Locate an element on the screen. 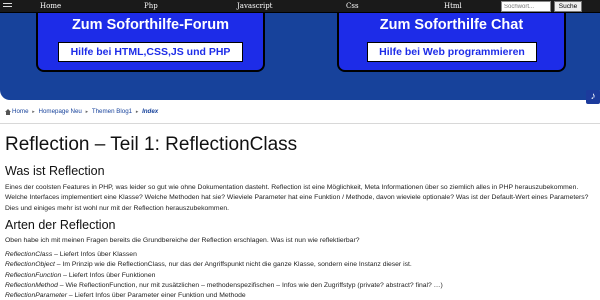  breadcrumb-themen-blog1: Themen Blog1 is located at coordinates (112, 111).